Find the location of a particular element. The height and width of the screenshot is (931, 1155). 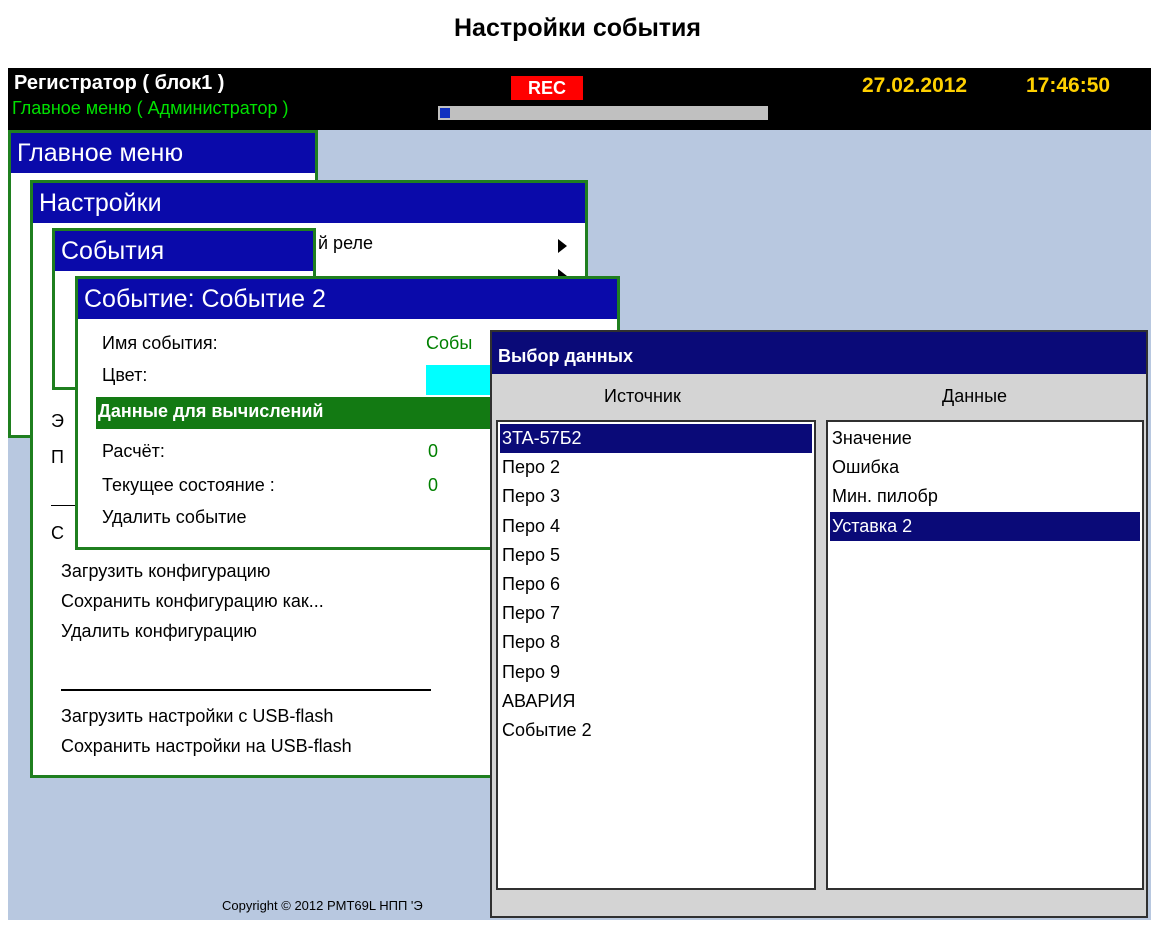

menu-path: Главное меню ( Администратор ) is located at coordinates (150, 108).